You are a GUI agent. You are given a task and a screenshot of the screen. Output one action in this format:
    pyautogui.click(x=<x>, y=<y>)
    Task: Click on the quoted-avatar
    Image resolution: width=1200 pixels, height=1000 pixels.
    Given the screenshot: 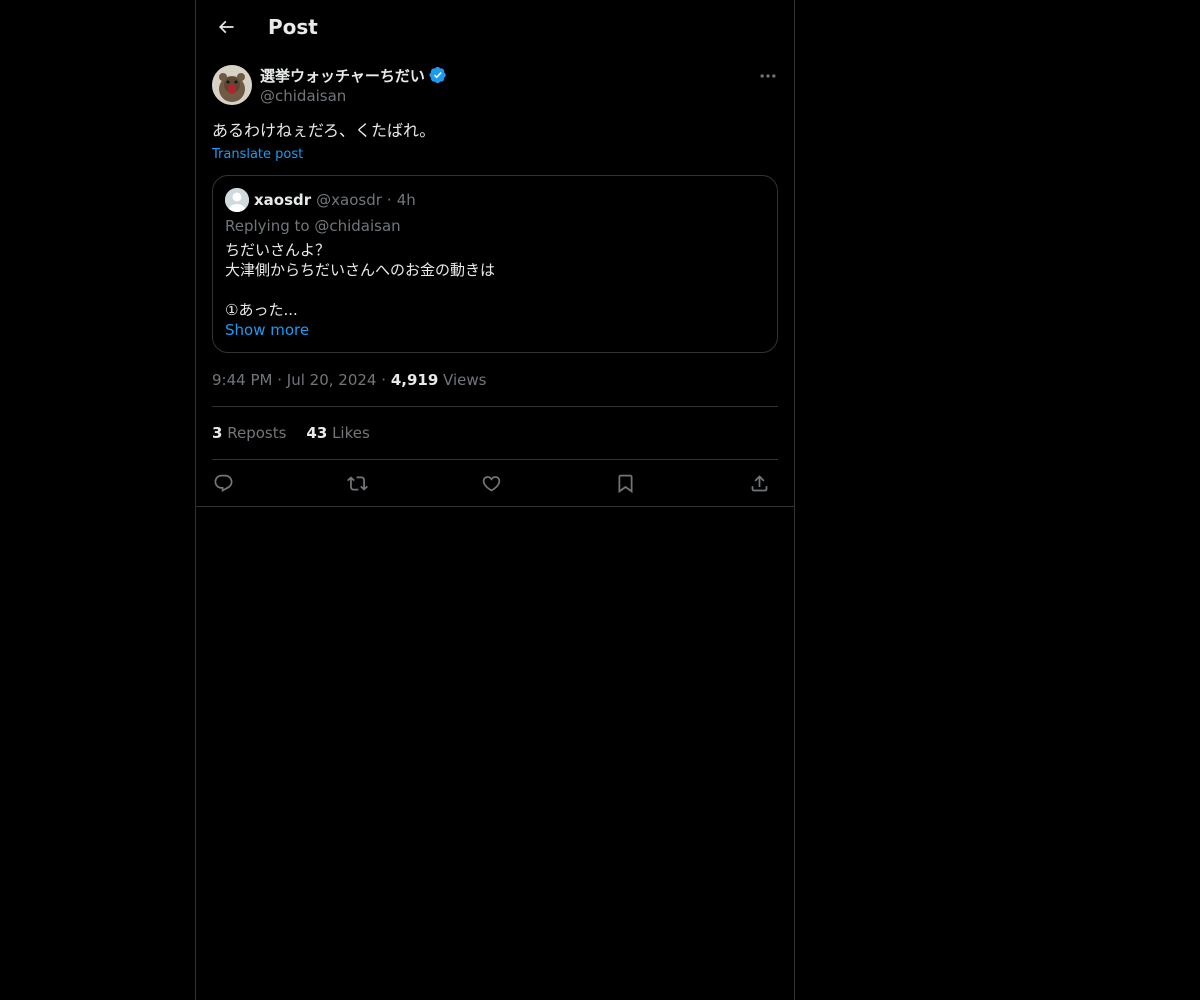 What is the action you would take?
    pyautogui.click(x=237, y=200)
    